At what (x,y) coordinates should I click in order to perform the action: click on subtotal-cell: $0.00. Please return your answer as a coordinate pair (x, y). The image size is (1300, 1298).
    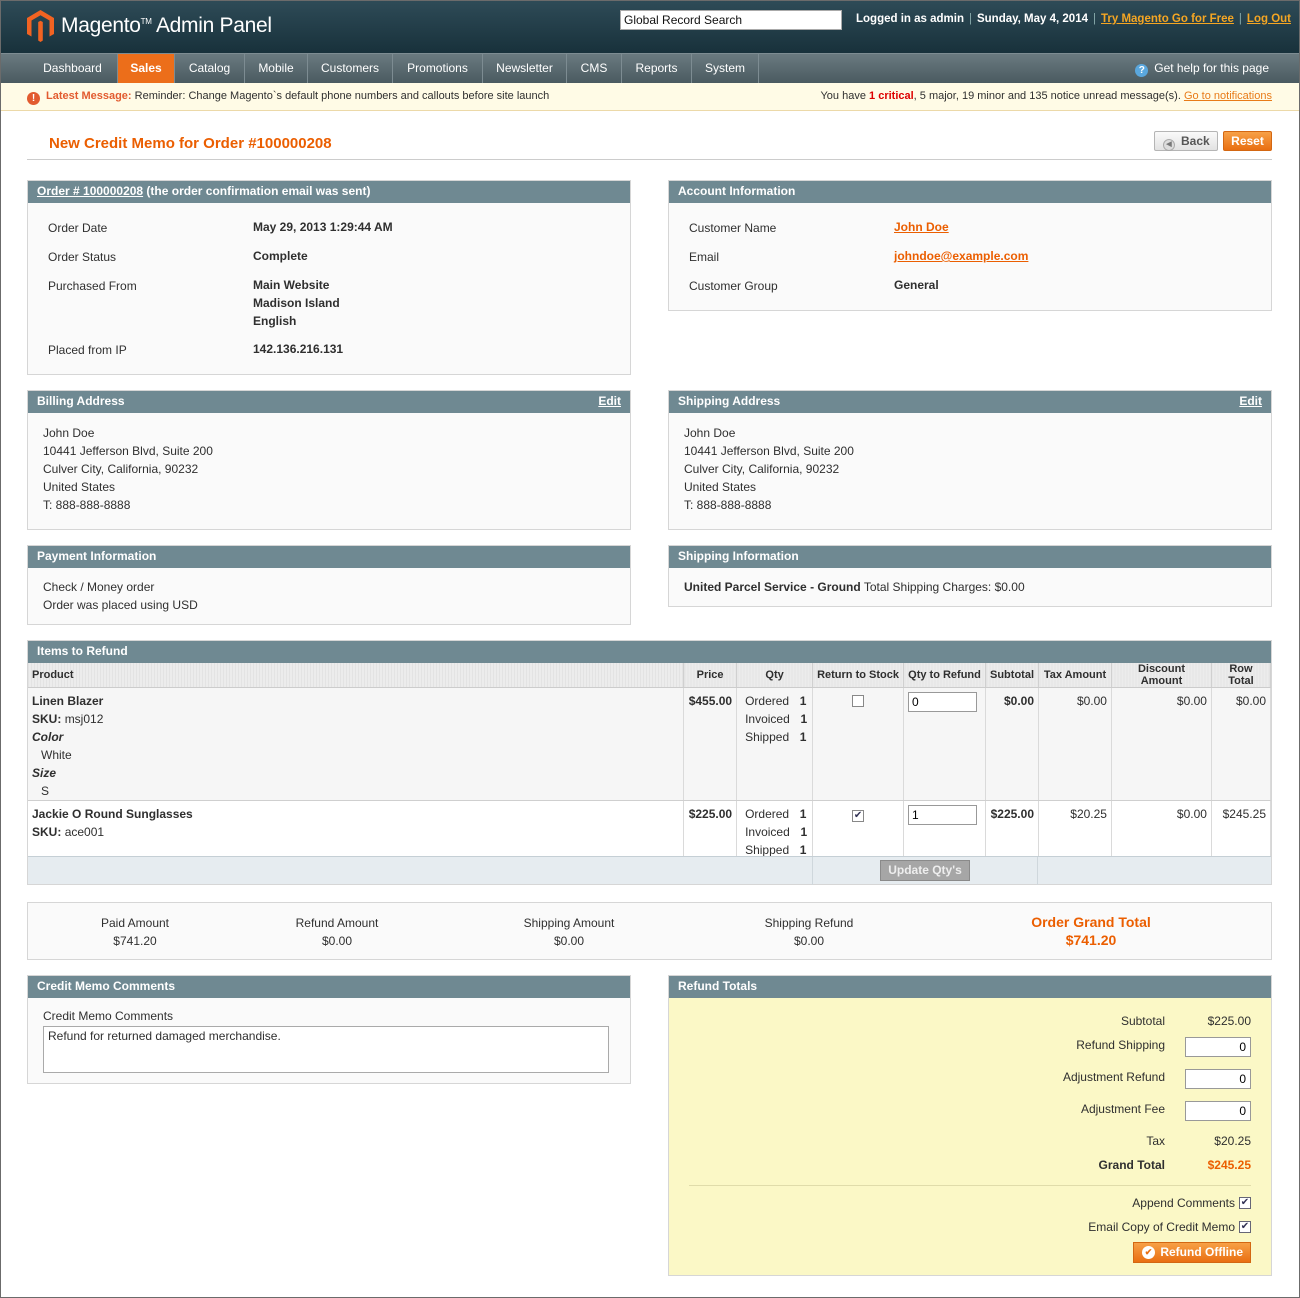
    Looking at the image, I should click on (1012, 744).